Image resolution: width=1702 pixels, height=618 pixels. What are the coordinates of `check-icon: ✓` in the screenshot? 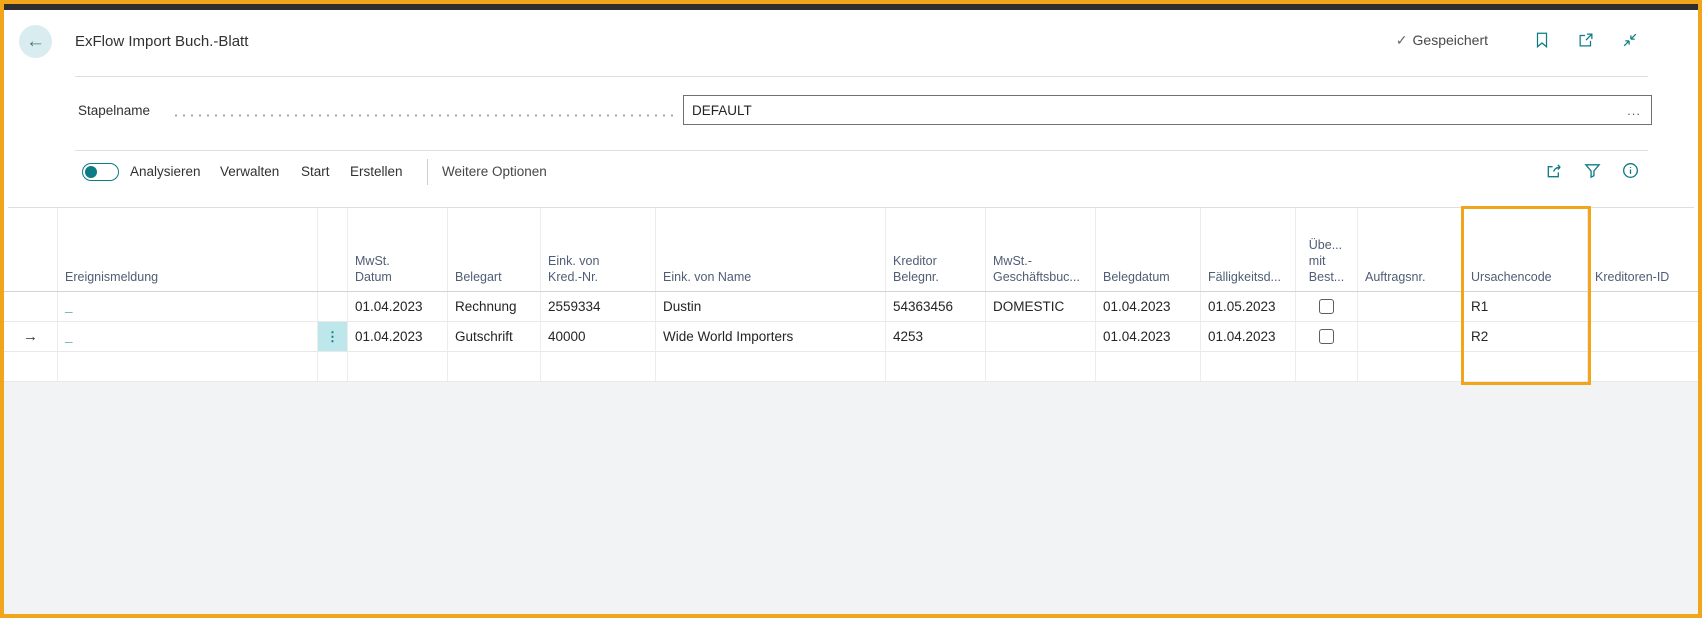 It's located at (1401, 39).